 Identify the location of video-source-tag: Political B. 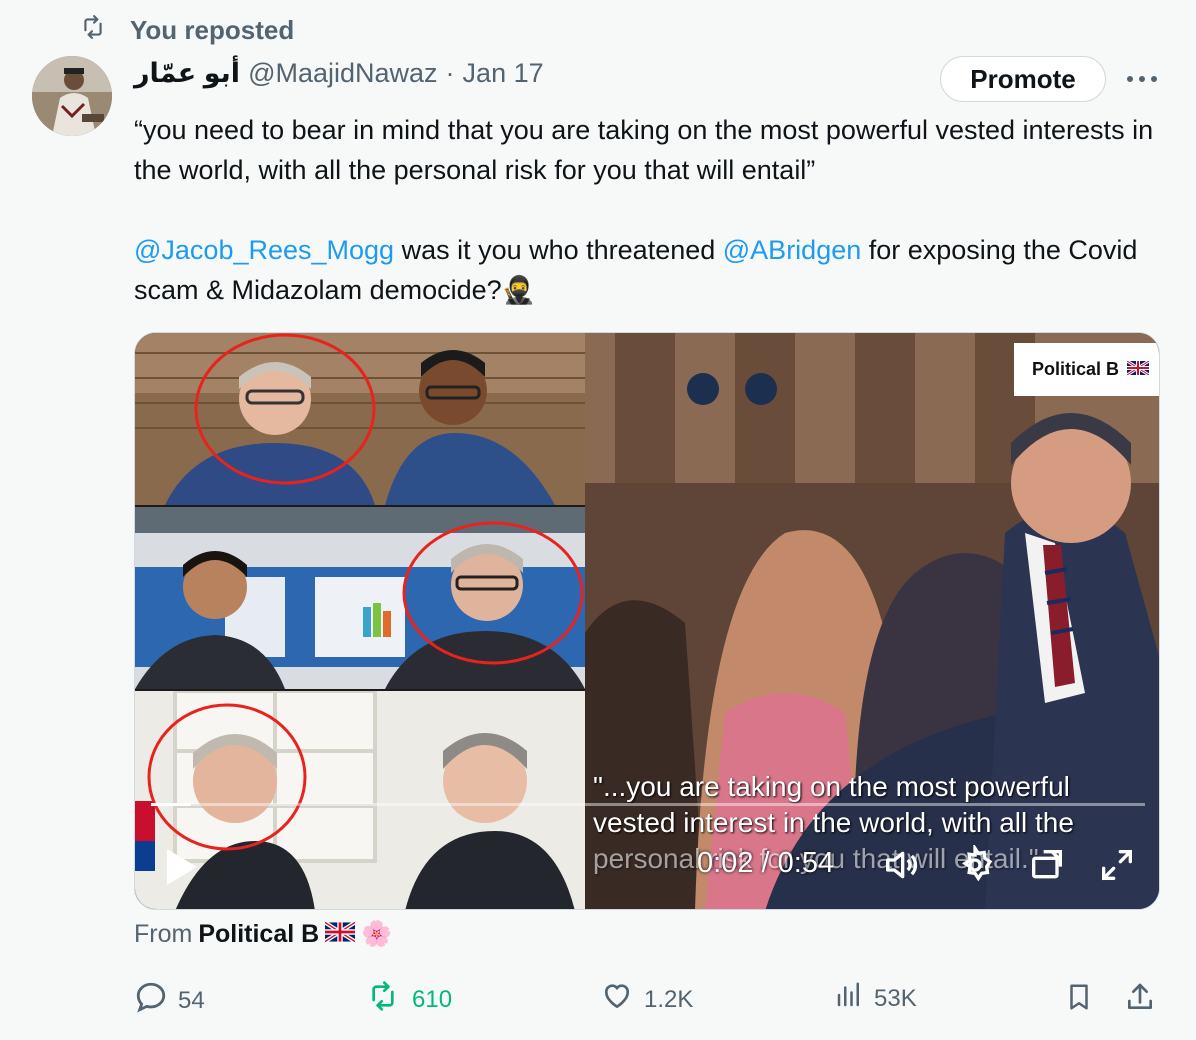
(1086, 369).